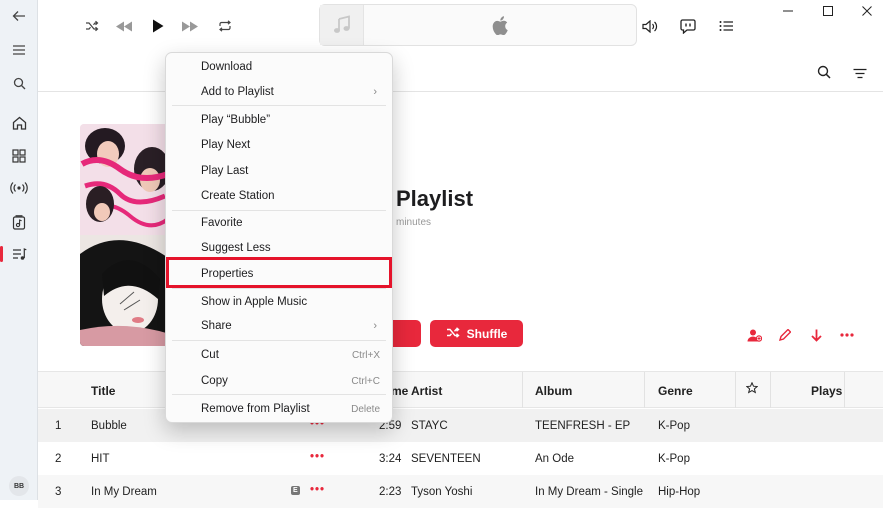  Describe the element at coordinates (279, 92) in the screenshot. I see `menu-item-add-to-playlist: Add to Playlist ›` at that location.